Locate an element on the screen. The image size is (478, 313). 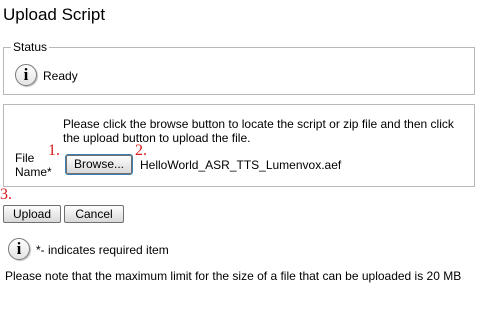
required-info-icon: i is located at coordinates (19, 249).